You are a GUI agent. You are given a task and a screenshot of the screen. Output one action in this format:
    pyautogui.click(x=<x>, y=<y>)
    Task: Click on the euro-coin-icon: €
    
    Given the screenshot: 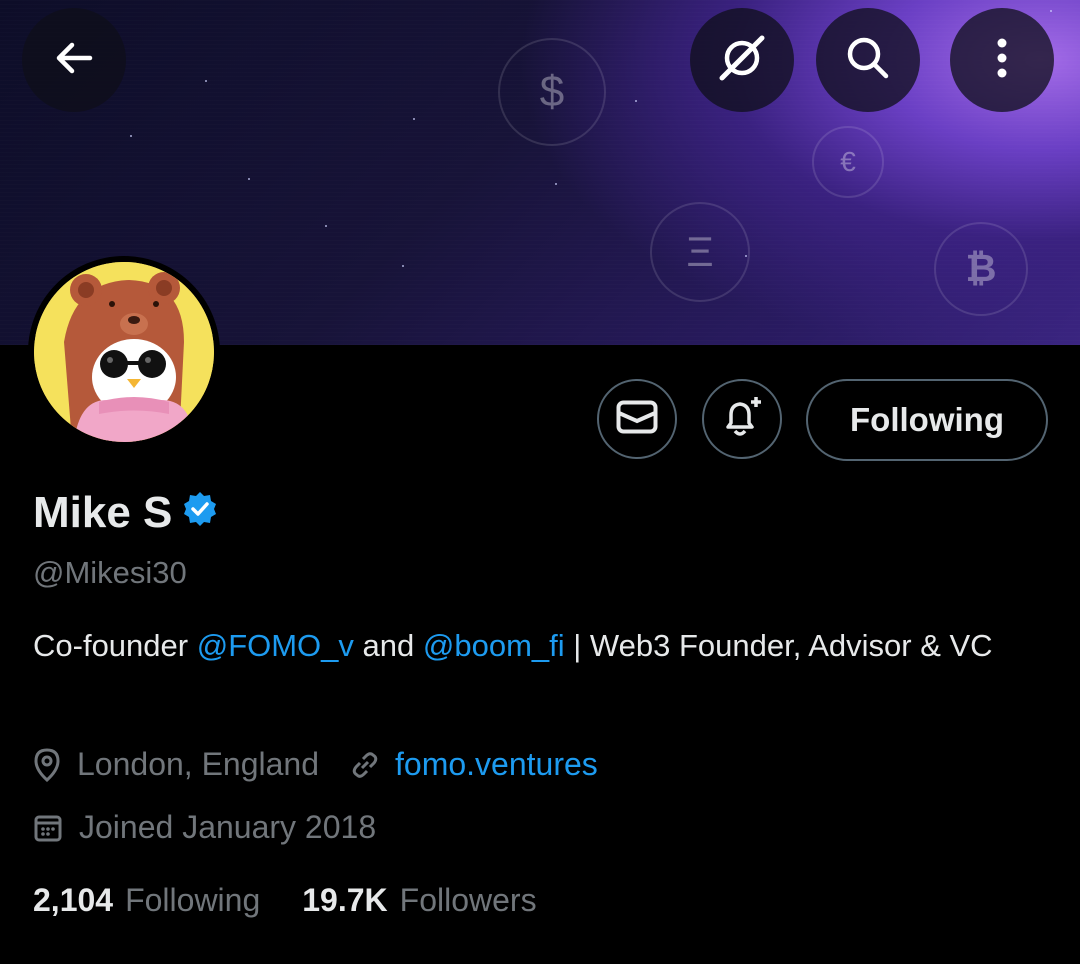 What is the action you would take?
    pyautogui.click(x=848, y=162)
    